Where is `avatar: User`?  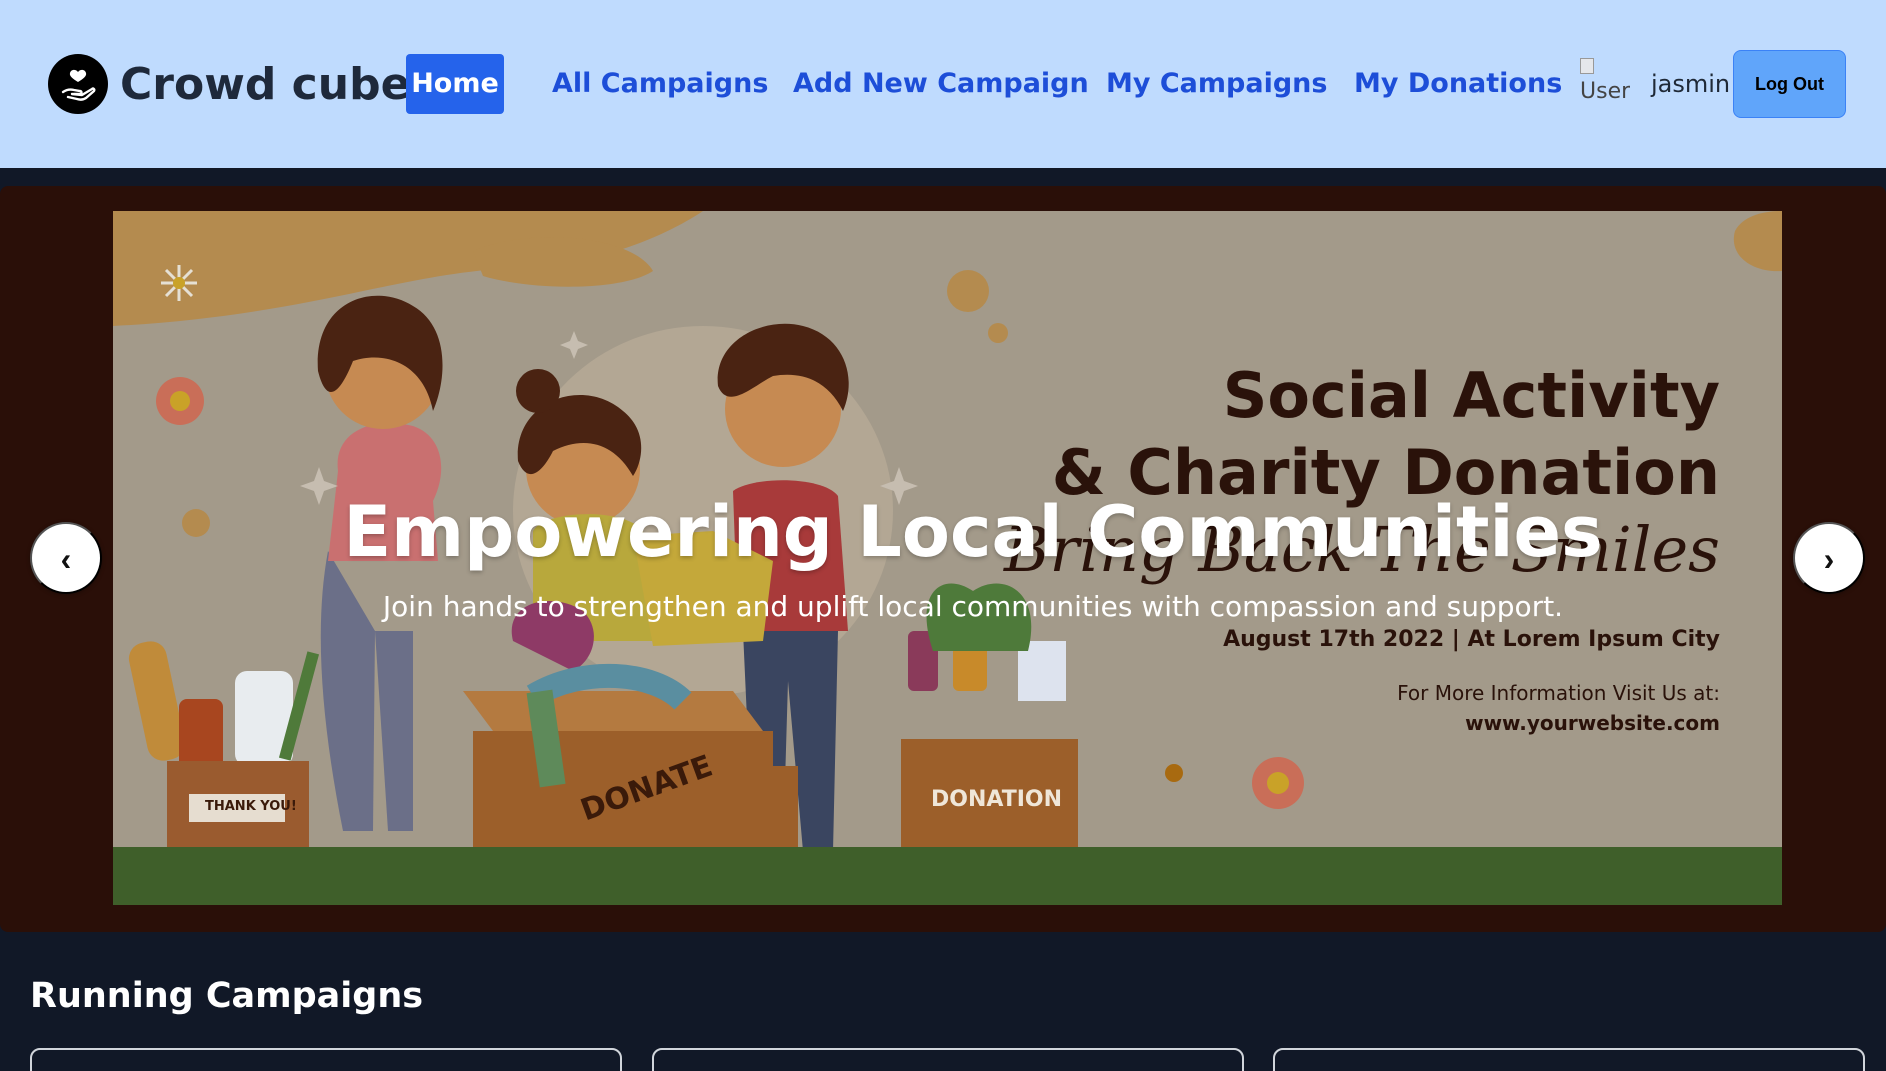
avatar: User is located at coordinates (1605, 83).